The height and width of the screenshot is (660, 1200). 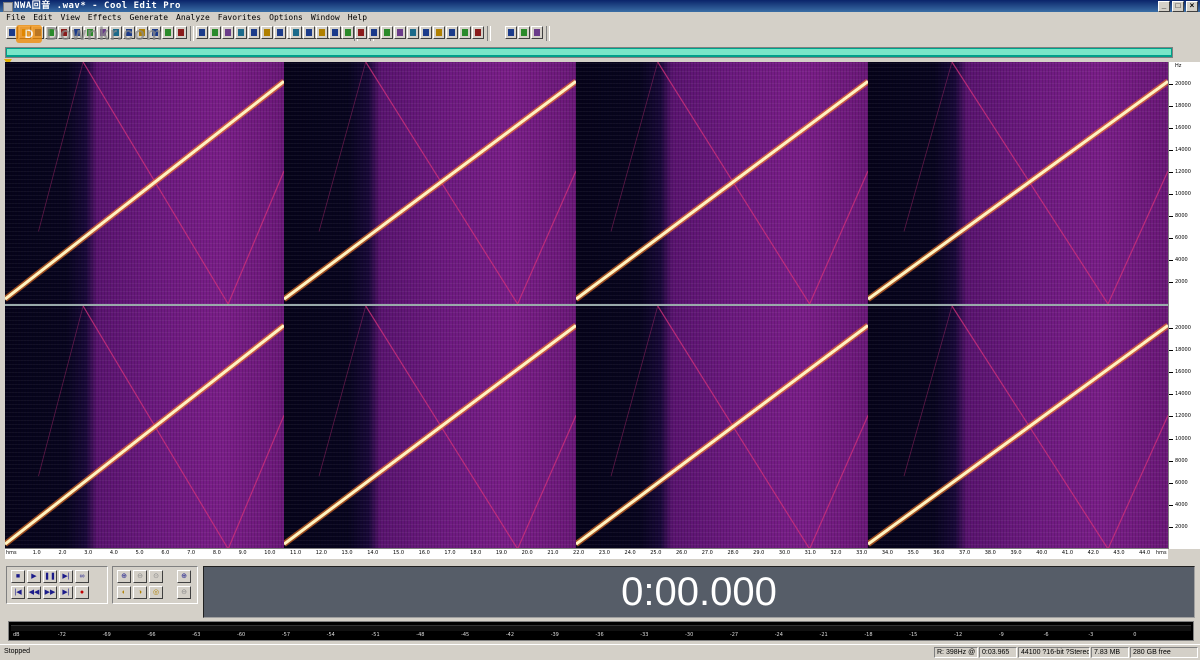 I want to click on overview-range, so click(x=589, y=52).